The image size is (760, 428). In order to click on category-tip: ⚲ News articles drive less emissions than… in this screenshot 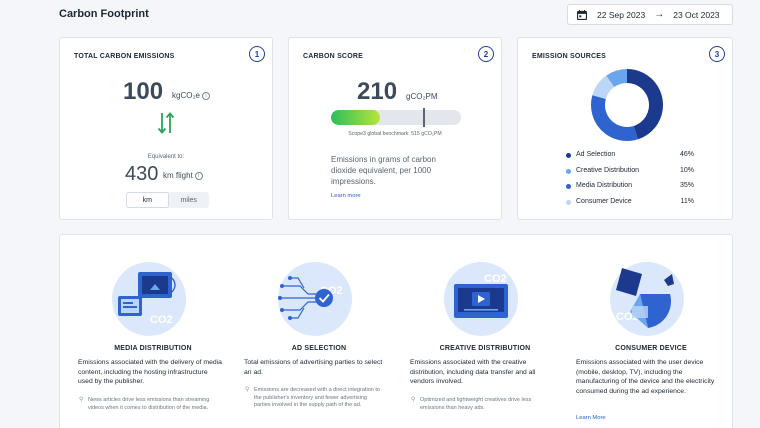, I will do `click(148, 404)`.